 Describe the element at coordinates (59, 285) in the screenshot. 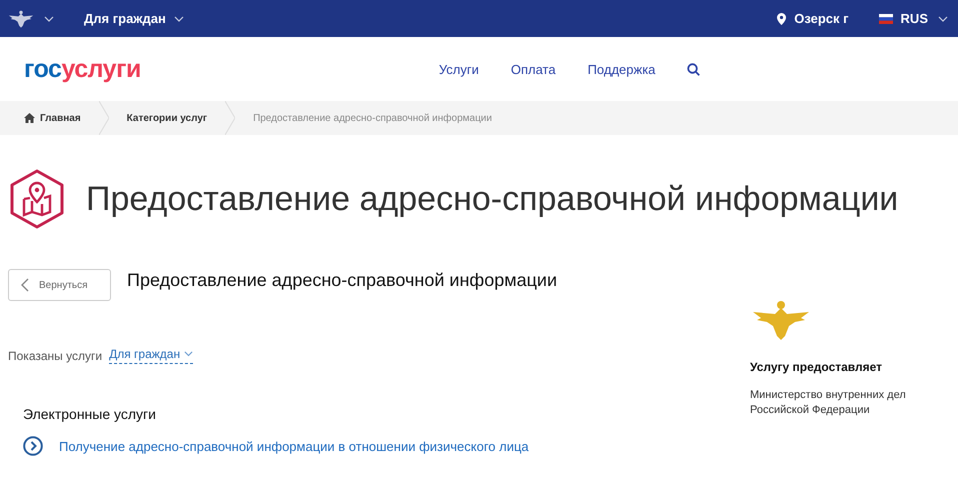

I see `back-button: Вернуться` at that location.